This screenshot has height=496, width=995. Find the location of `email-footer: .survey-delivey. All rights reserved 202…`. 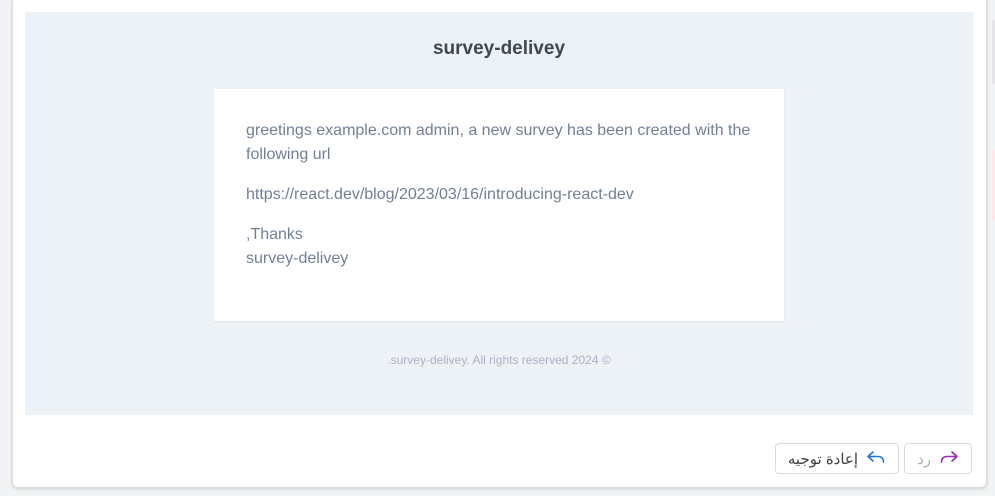

email-footer: .survey-delivey. All rights reserved 202… is located at coordinates (499, 360).